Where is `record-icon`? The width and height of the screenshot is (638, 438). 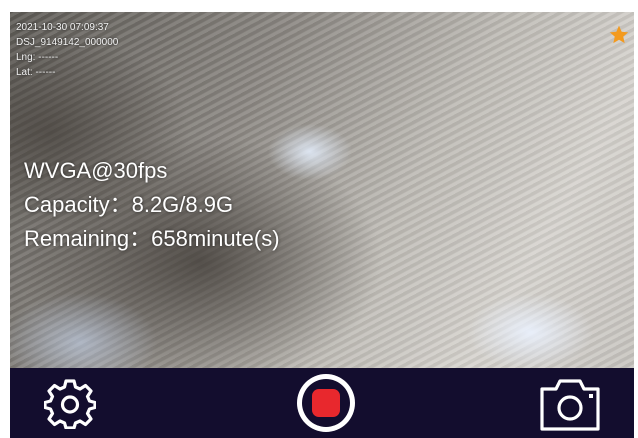
record-icon is located at coordinates (326, 403).